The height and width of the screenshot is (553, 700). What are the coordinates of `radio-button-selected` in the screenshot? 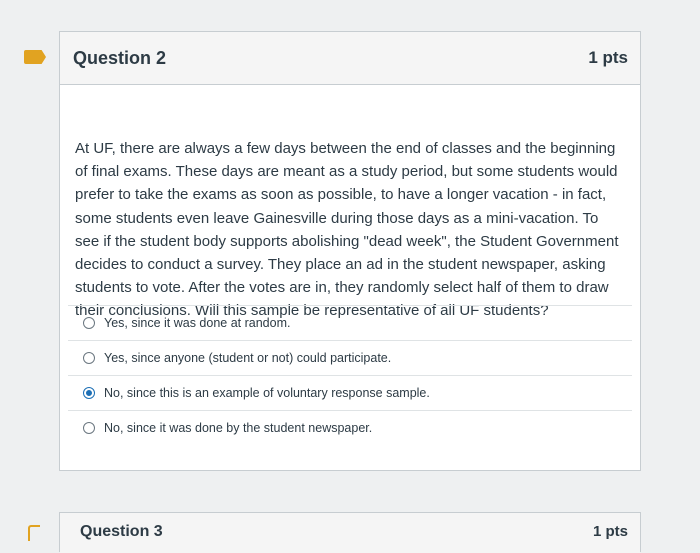 It's located at (89, 393).